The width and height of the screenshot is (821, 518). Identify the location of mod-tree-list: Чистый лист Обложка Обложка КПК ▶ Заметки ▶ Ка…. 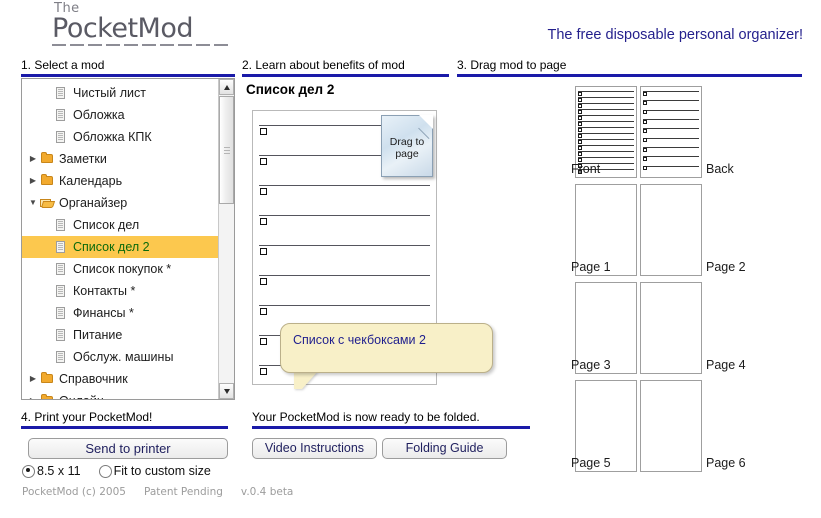
(122, 240).